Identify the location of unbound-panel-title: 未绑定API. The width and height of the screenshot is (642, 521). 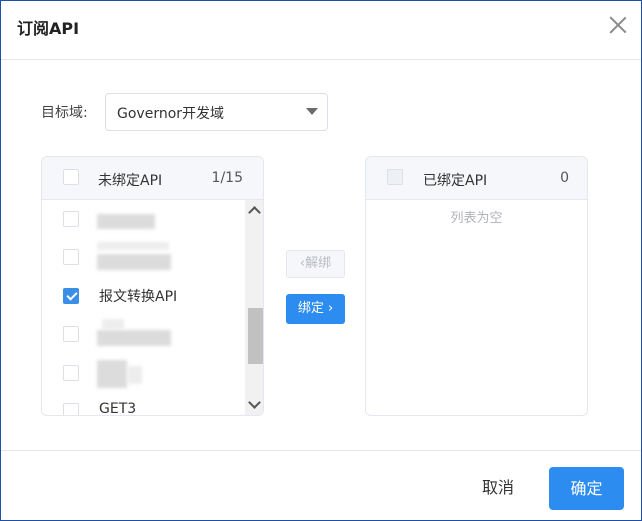
(130, 181).